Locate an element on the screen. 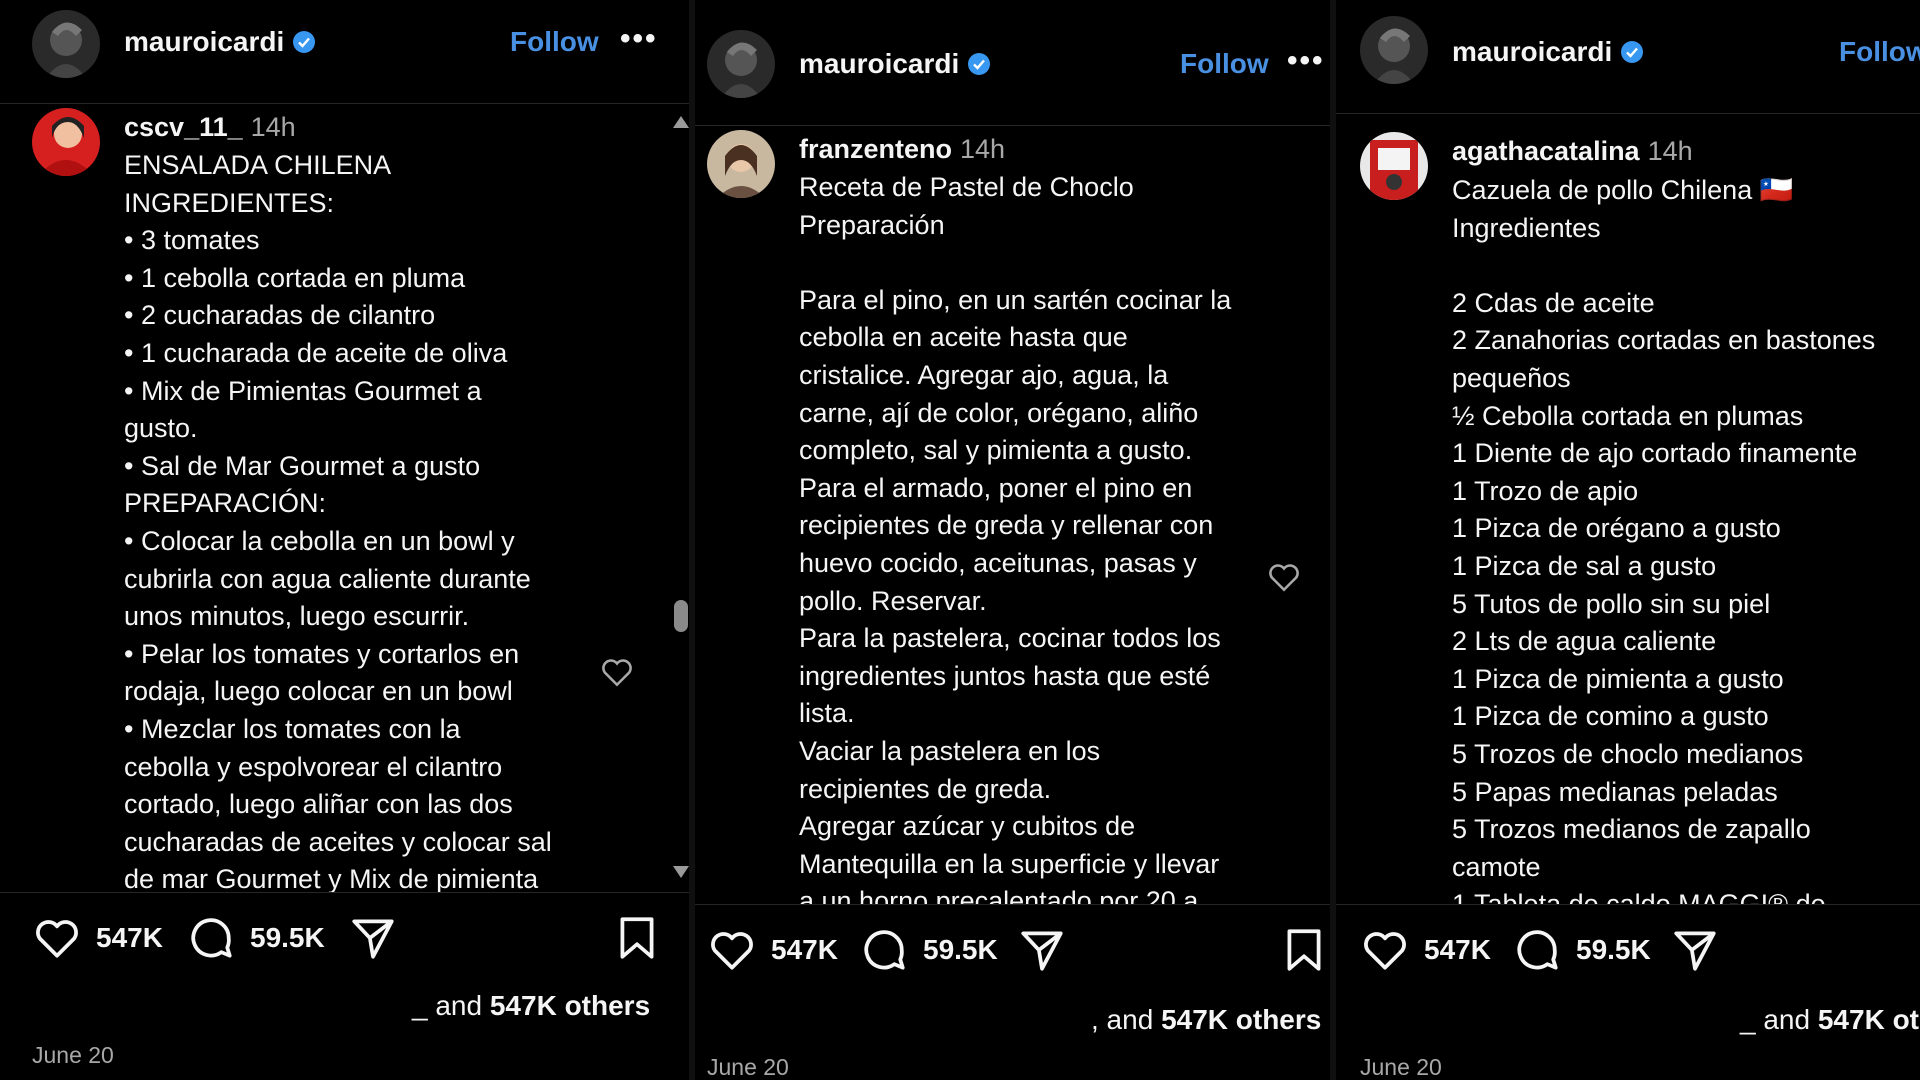  comments-scrollbar is located at coordinates (679, 497).